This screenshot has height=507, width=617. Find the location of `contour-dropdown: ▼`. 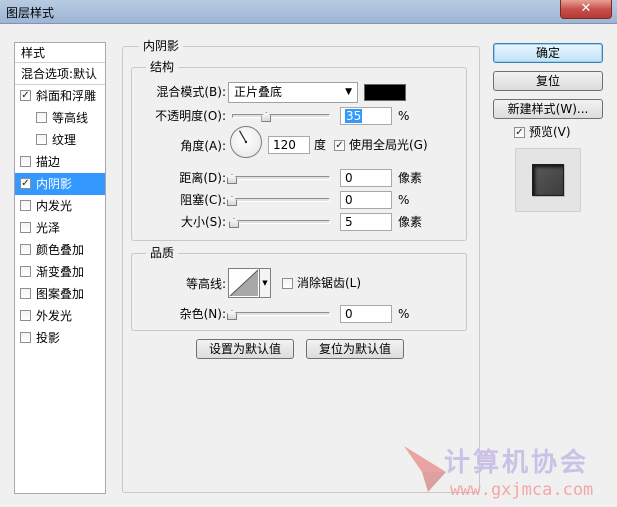

contour-dropdown: ▼ is located at coordinates (265, 283).